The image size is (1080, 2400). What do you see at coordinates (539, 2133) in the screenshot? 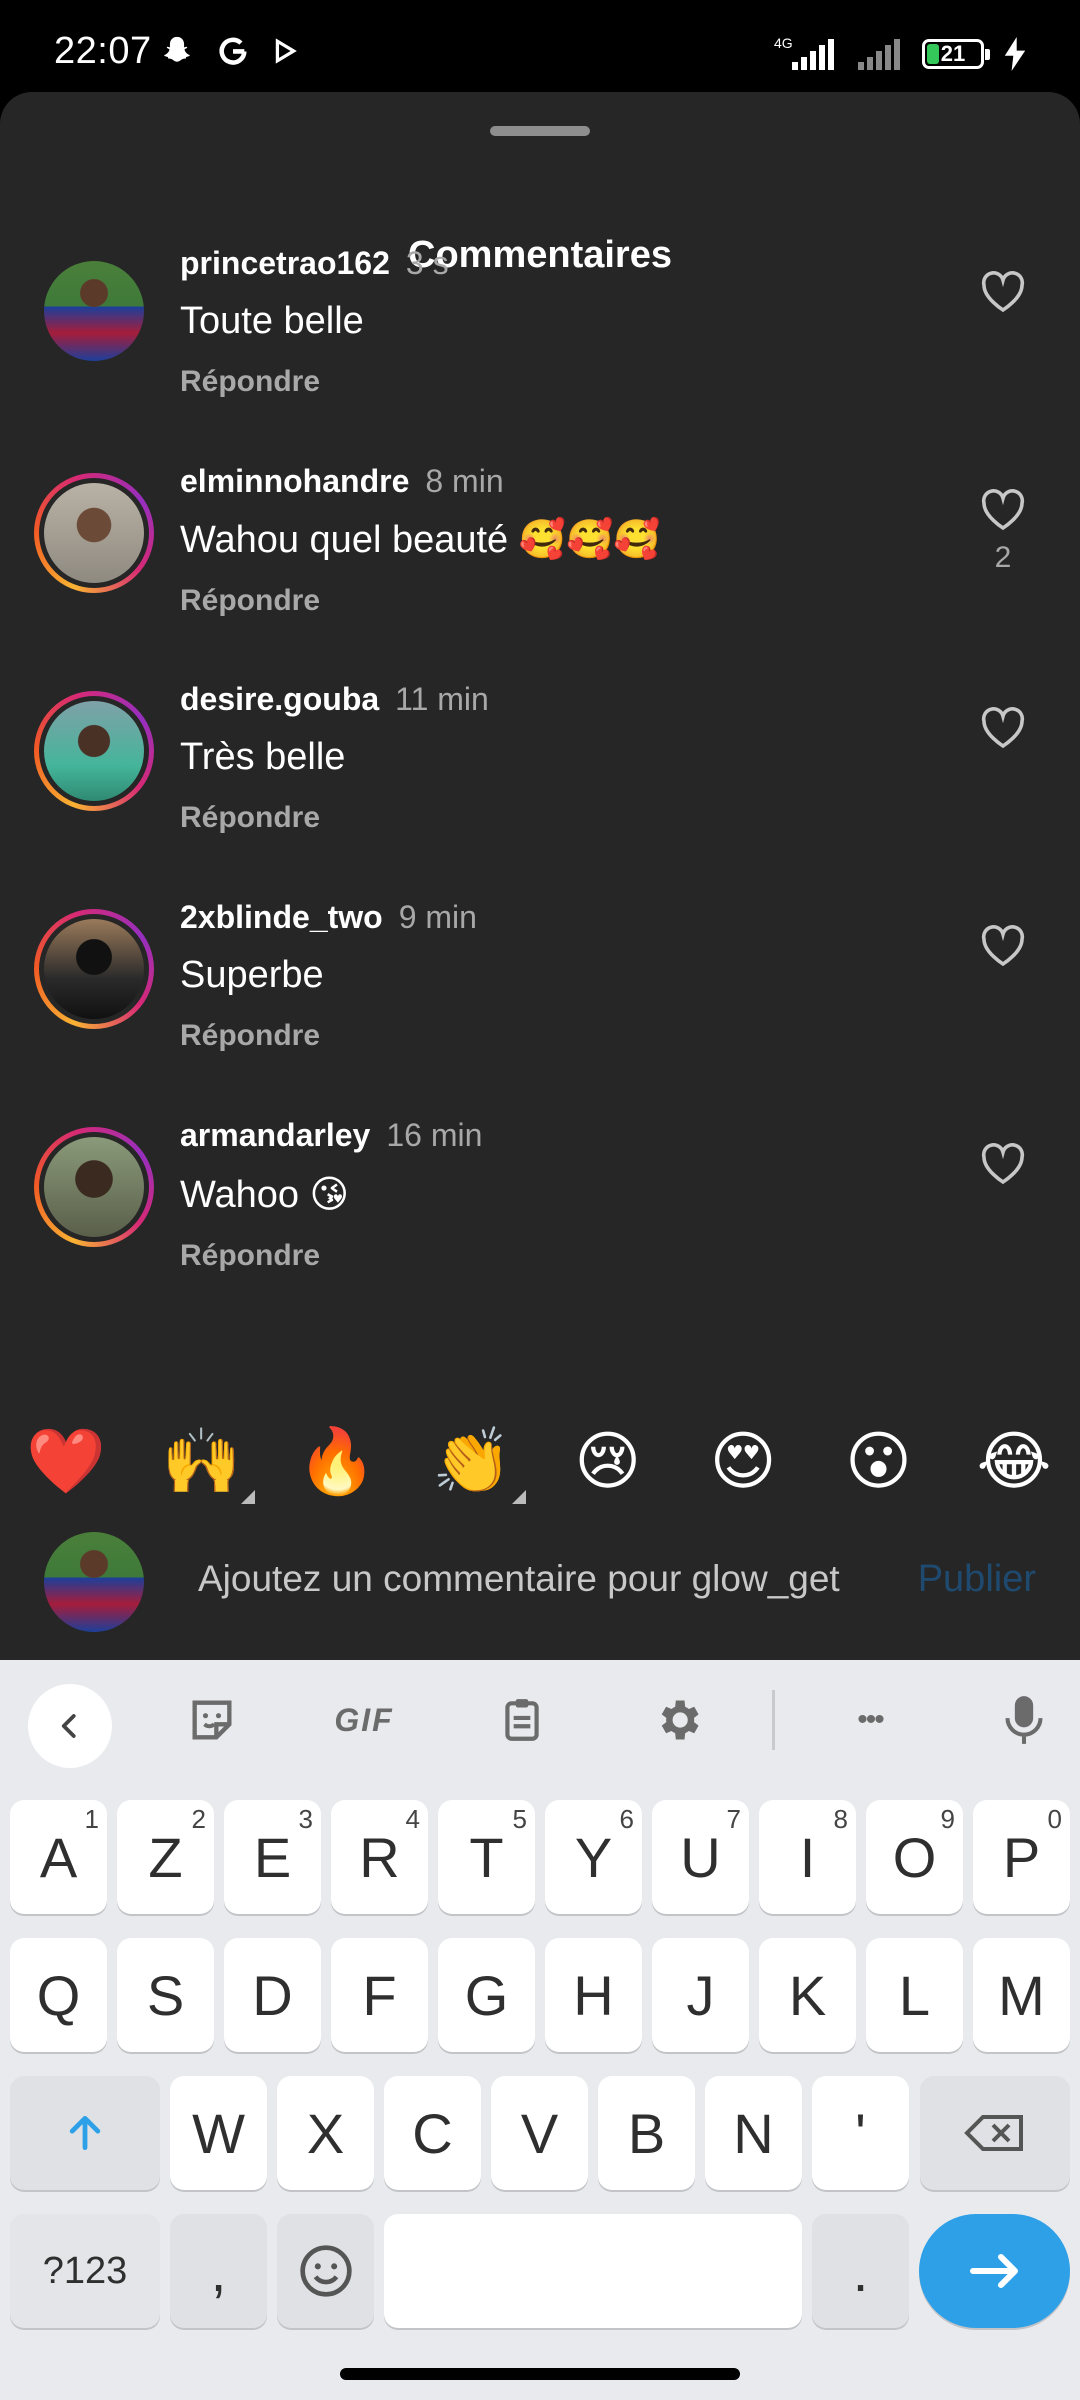
I see `key-v: V` at bounding box center [539, 2133].